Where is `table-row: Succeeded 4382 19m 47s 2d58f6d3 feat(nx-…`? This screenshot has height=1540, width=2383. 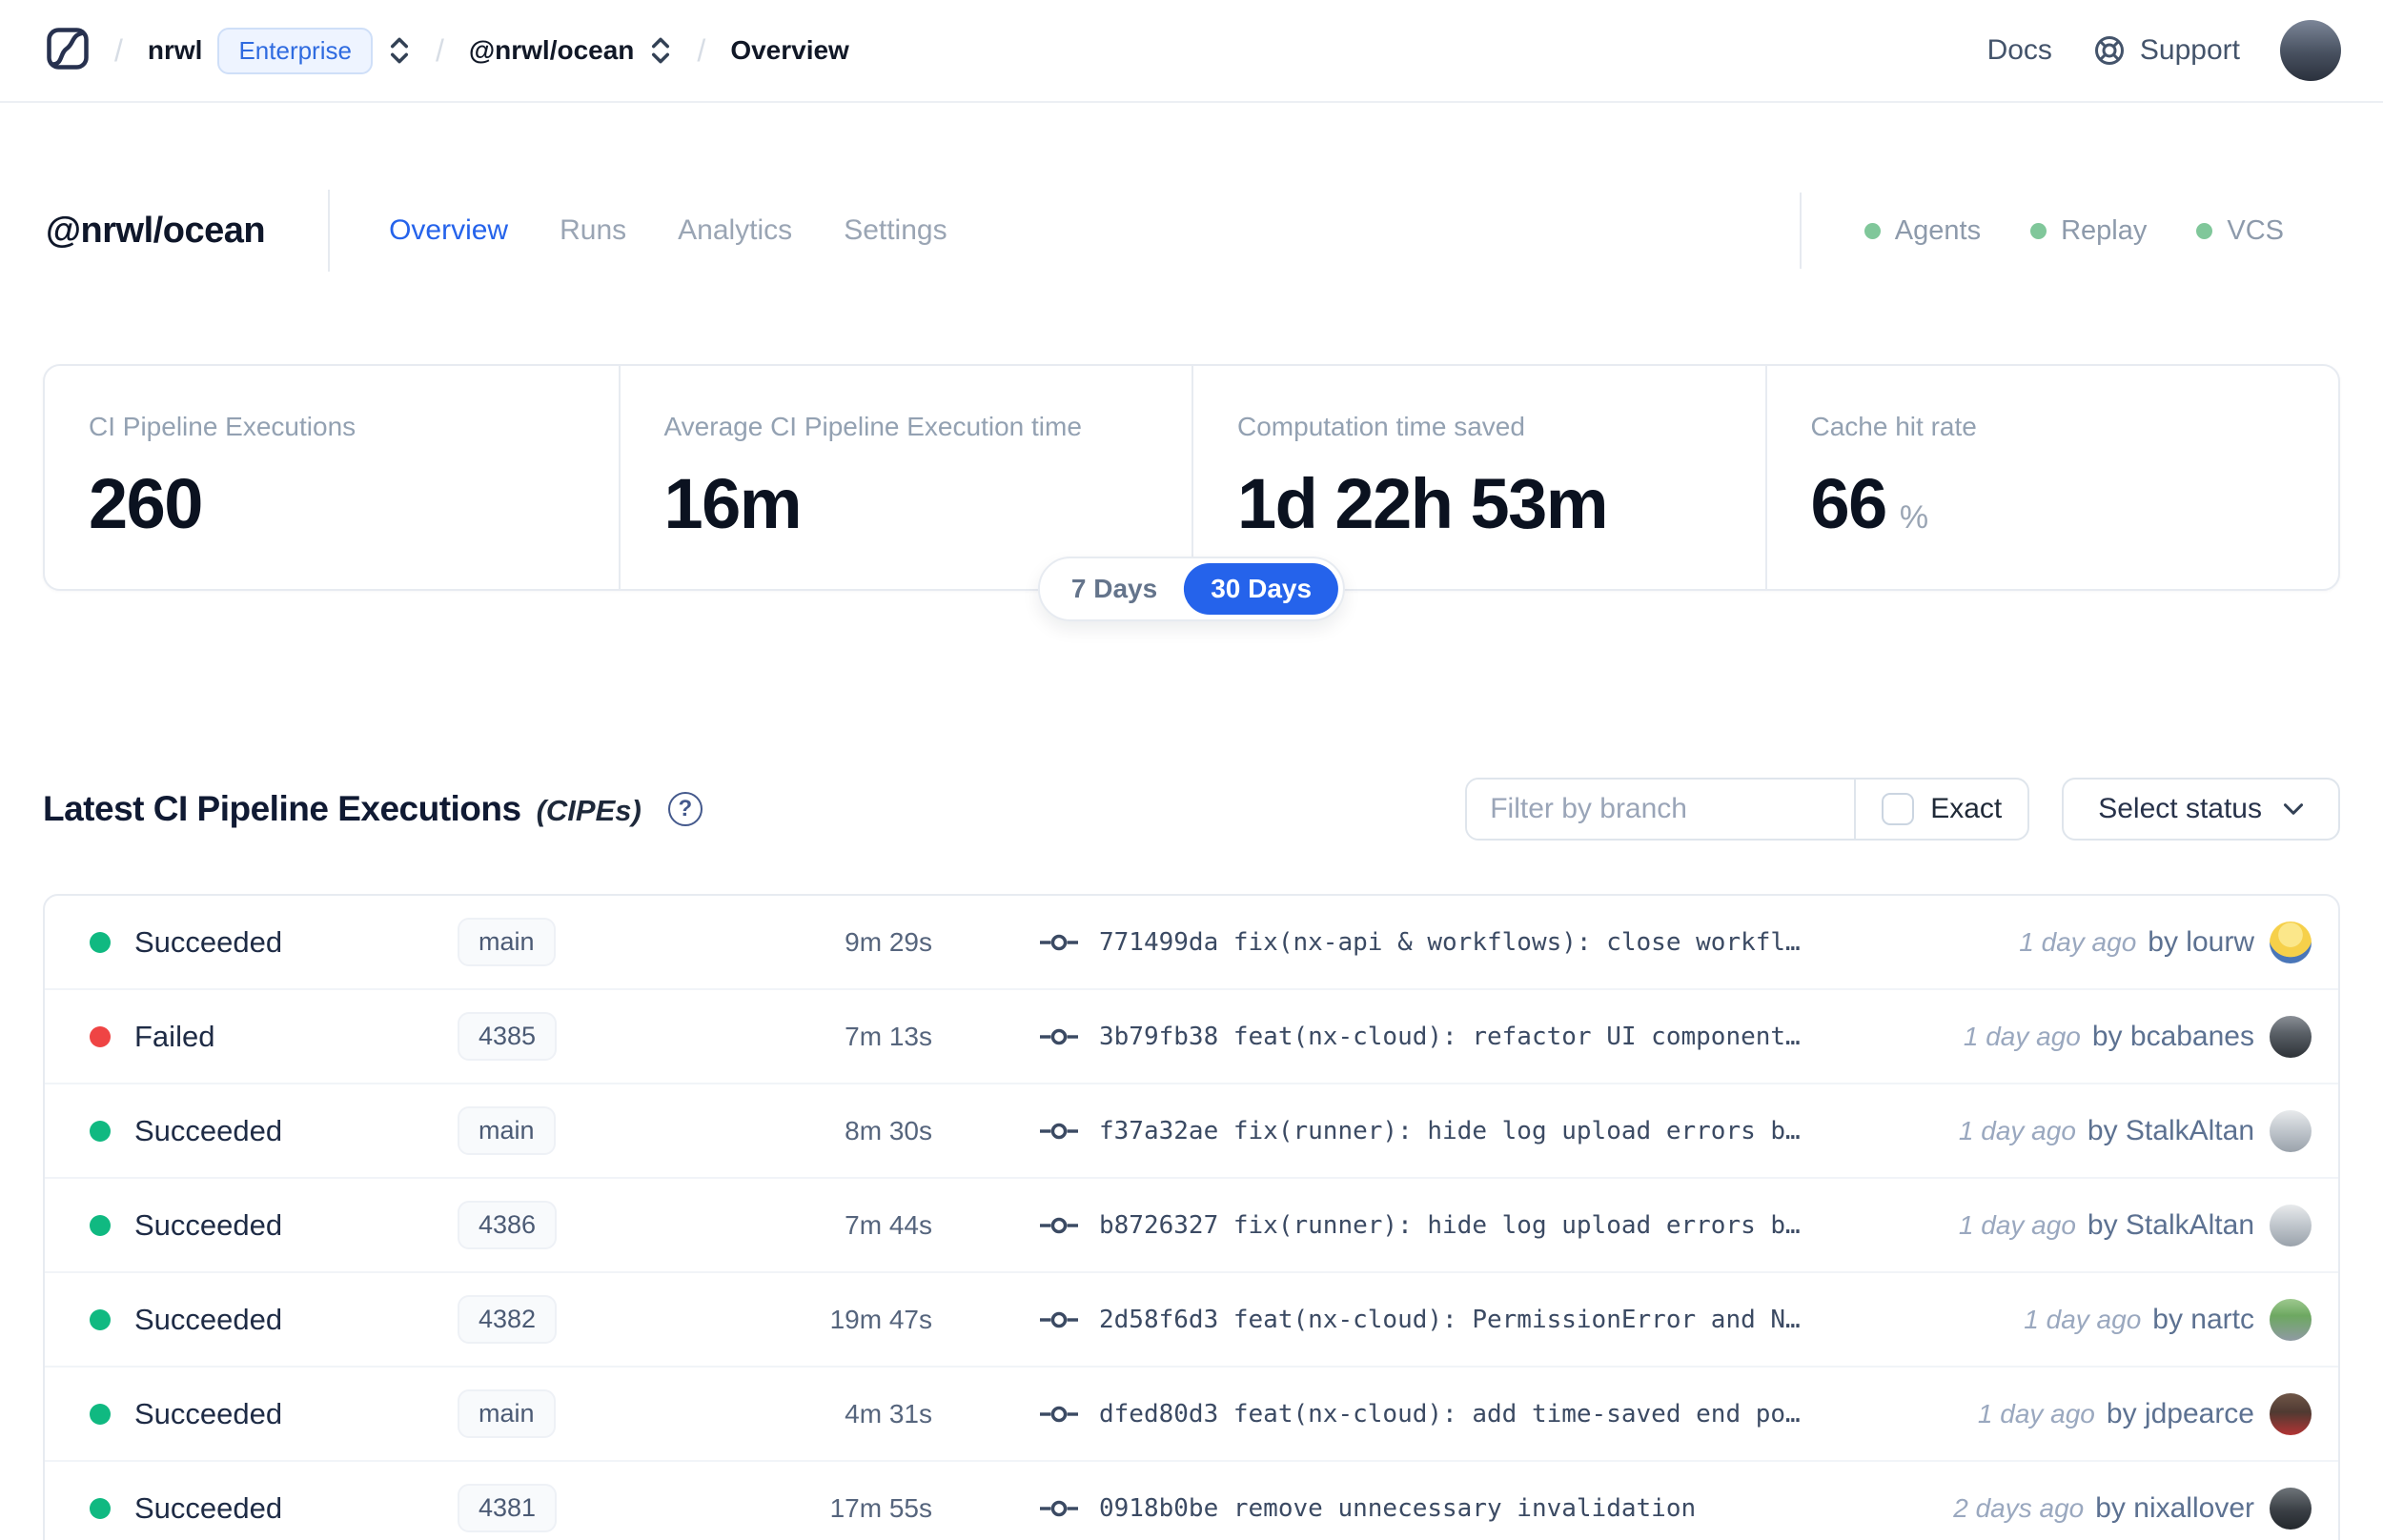 table-row: Succeeded 4382 19m 47s 2d58f6d3 feat(nx-… is located at coordinates (1191, 1320).